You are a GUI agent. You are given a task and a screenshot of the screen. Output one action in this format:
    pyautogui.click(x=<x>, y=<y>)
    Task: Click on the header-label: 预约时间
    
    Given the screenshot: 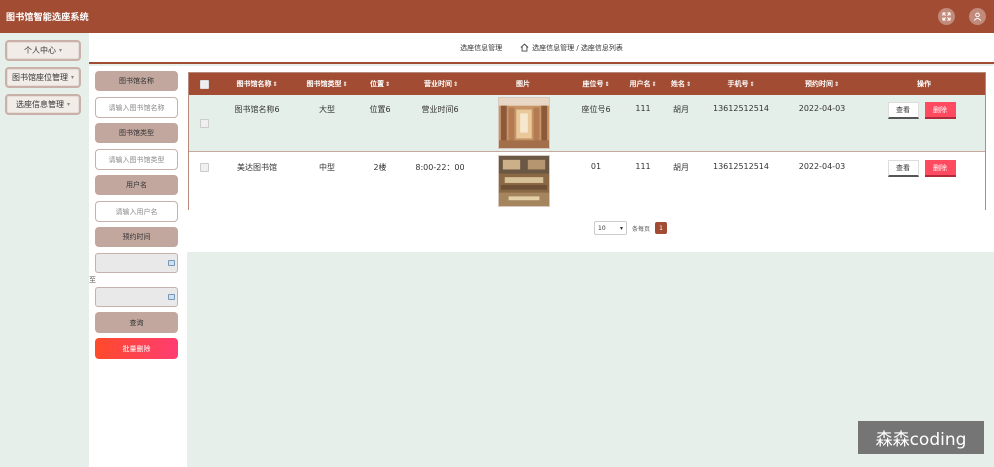 What is the action you would take?
    pyautogui.click(x=818, y=84)
    